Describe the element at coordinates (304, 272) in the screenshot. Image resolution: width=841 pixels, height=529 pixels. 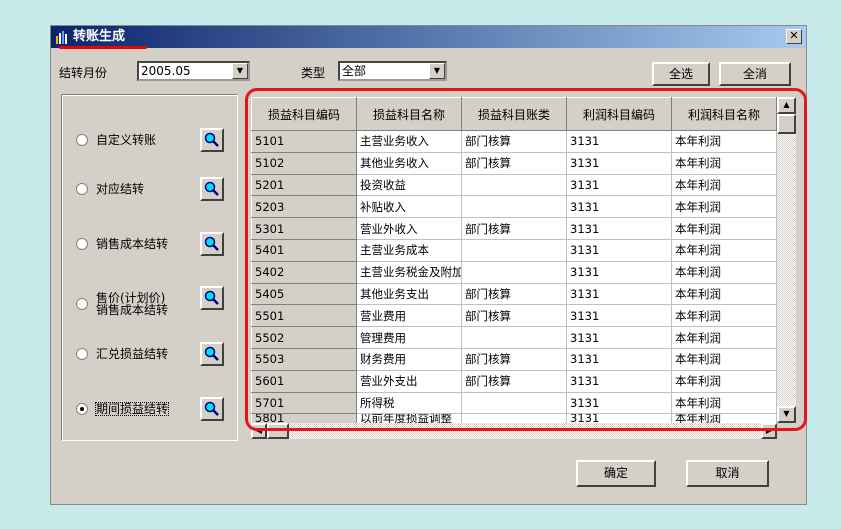
I see `table-cell: 5402` at that location.